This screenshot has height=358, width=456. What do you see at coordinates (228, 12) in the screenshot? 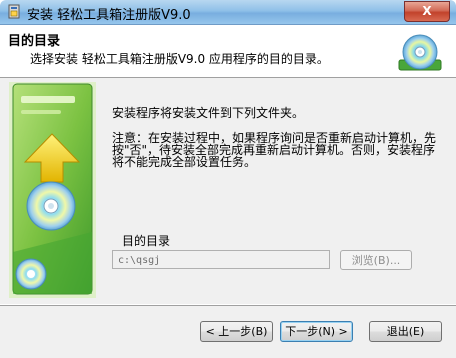
I see `title-bar: 安装 轻松工具箱注册版V9.0 X` at bounding box center [228, 12].